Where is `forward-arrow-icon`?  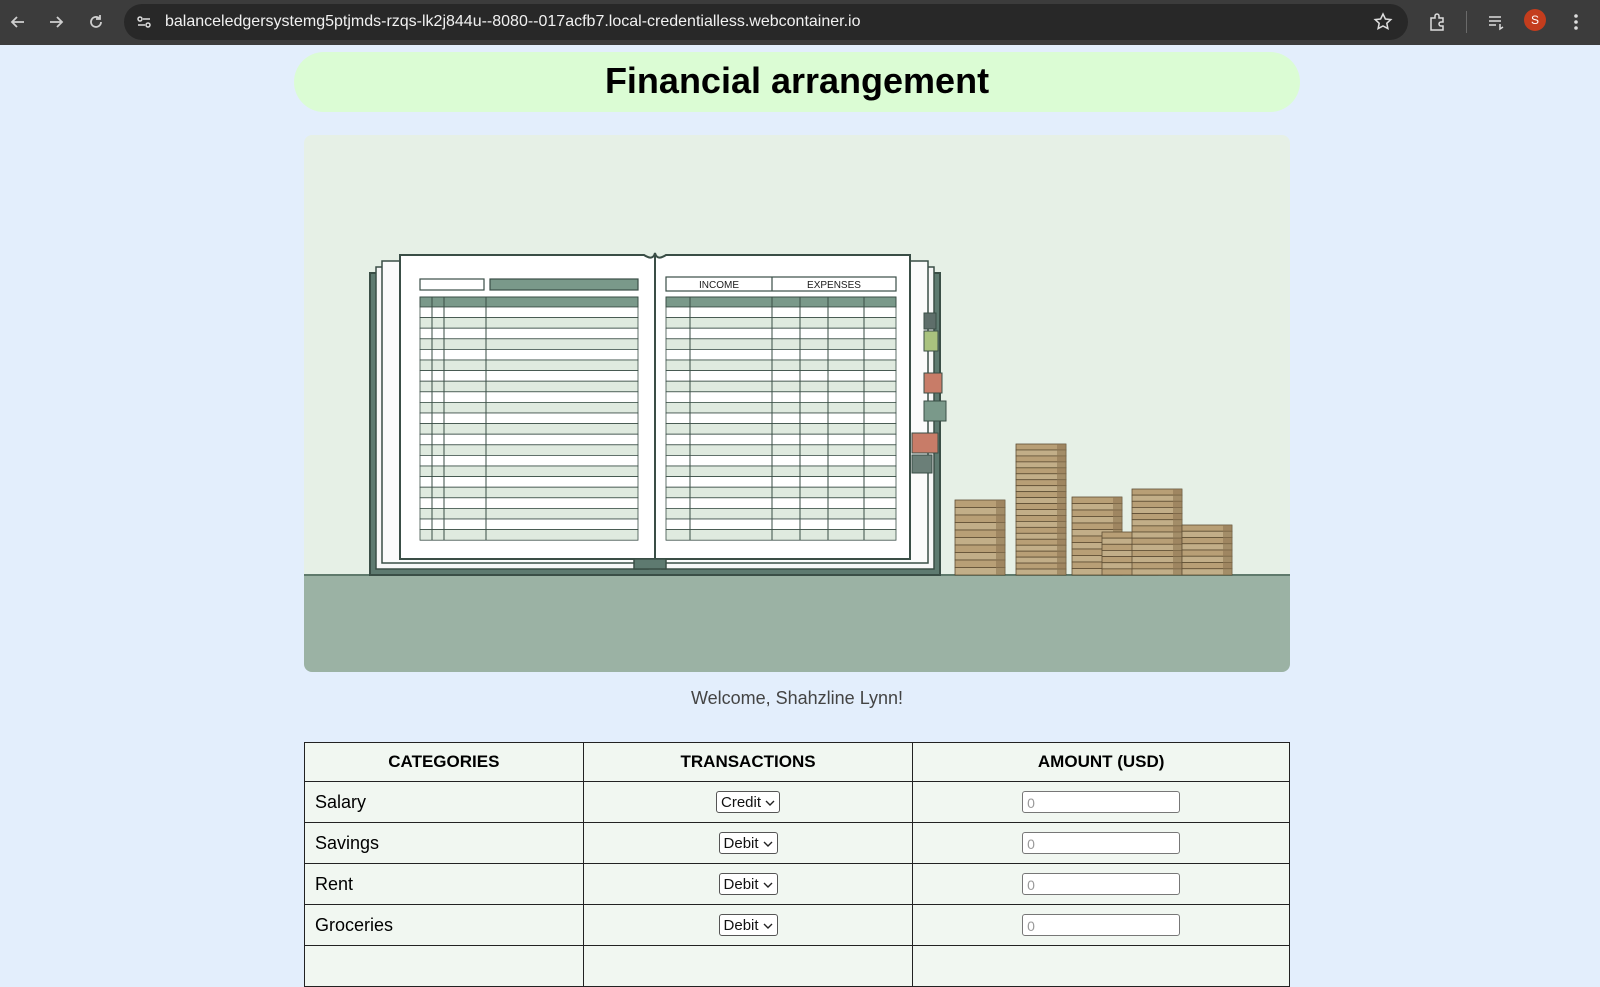
forward-arrow-icon is located at coordinates (56, 22).